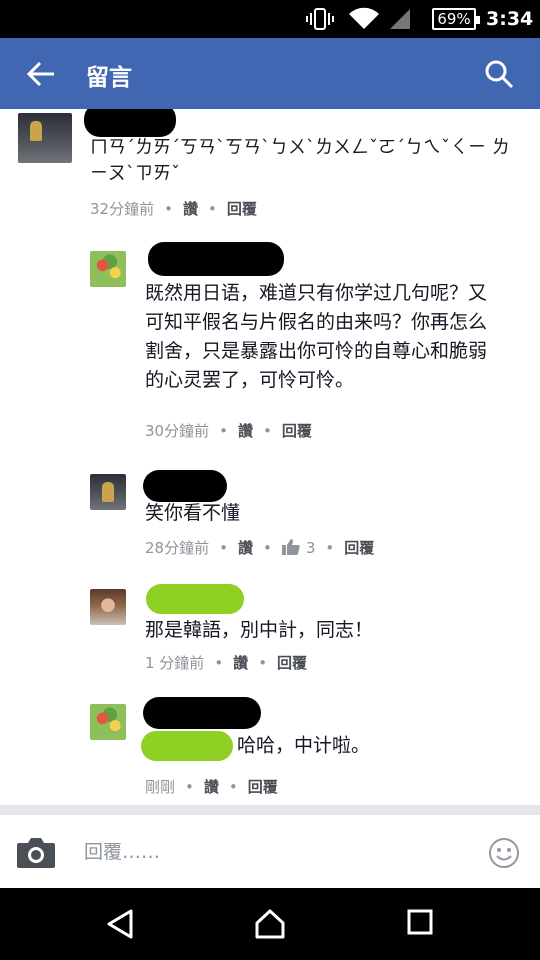 The width and height of the screenshot is (540, 960). Describe the element at coordinates (504, 855) in the screenshot. I see `emoji-icon` at that location.